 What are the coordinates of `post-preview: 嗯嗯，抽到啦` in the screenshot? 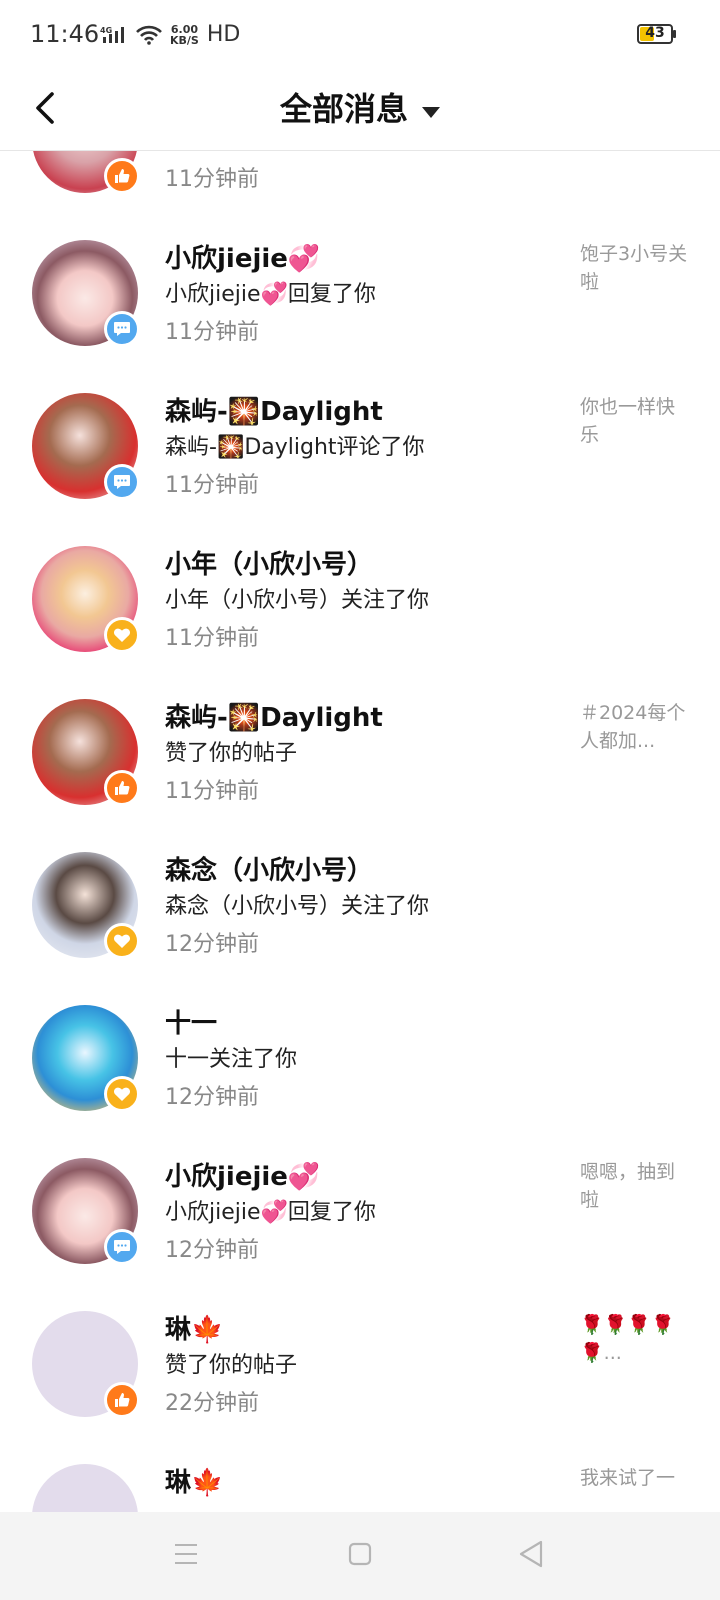 It's located at (635, 1186).